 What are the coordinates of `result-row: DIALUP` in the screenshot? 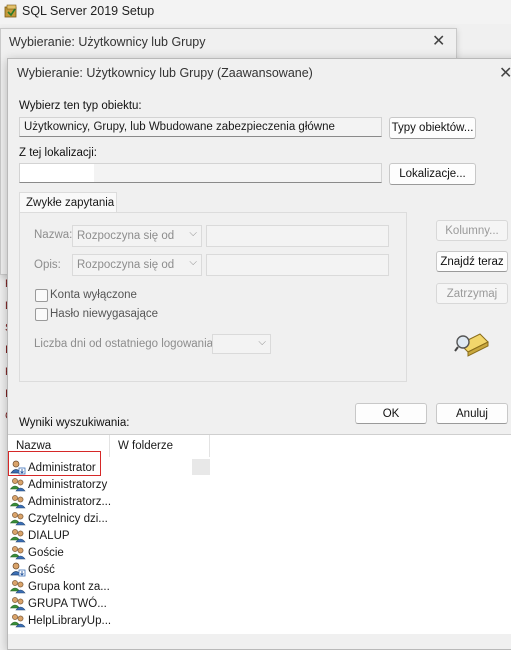 It's located at (61, 535).